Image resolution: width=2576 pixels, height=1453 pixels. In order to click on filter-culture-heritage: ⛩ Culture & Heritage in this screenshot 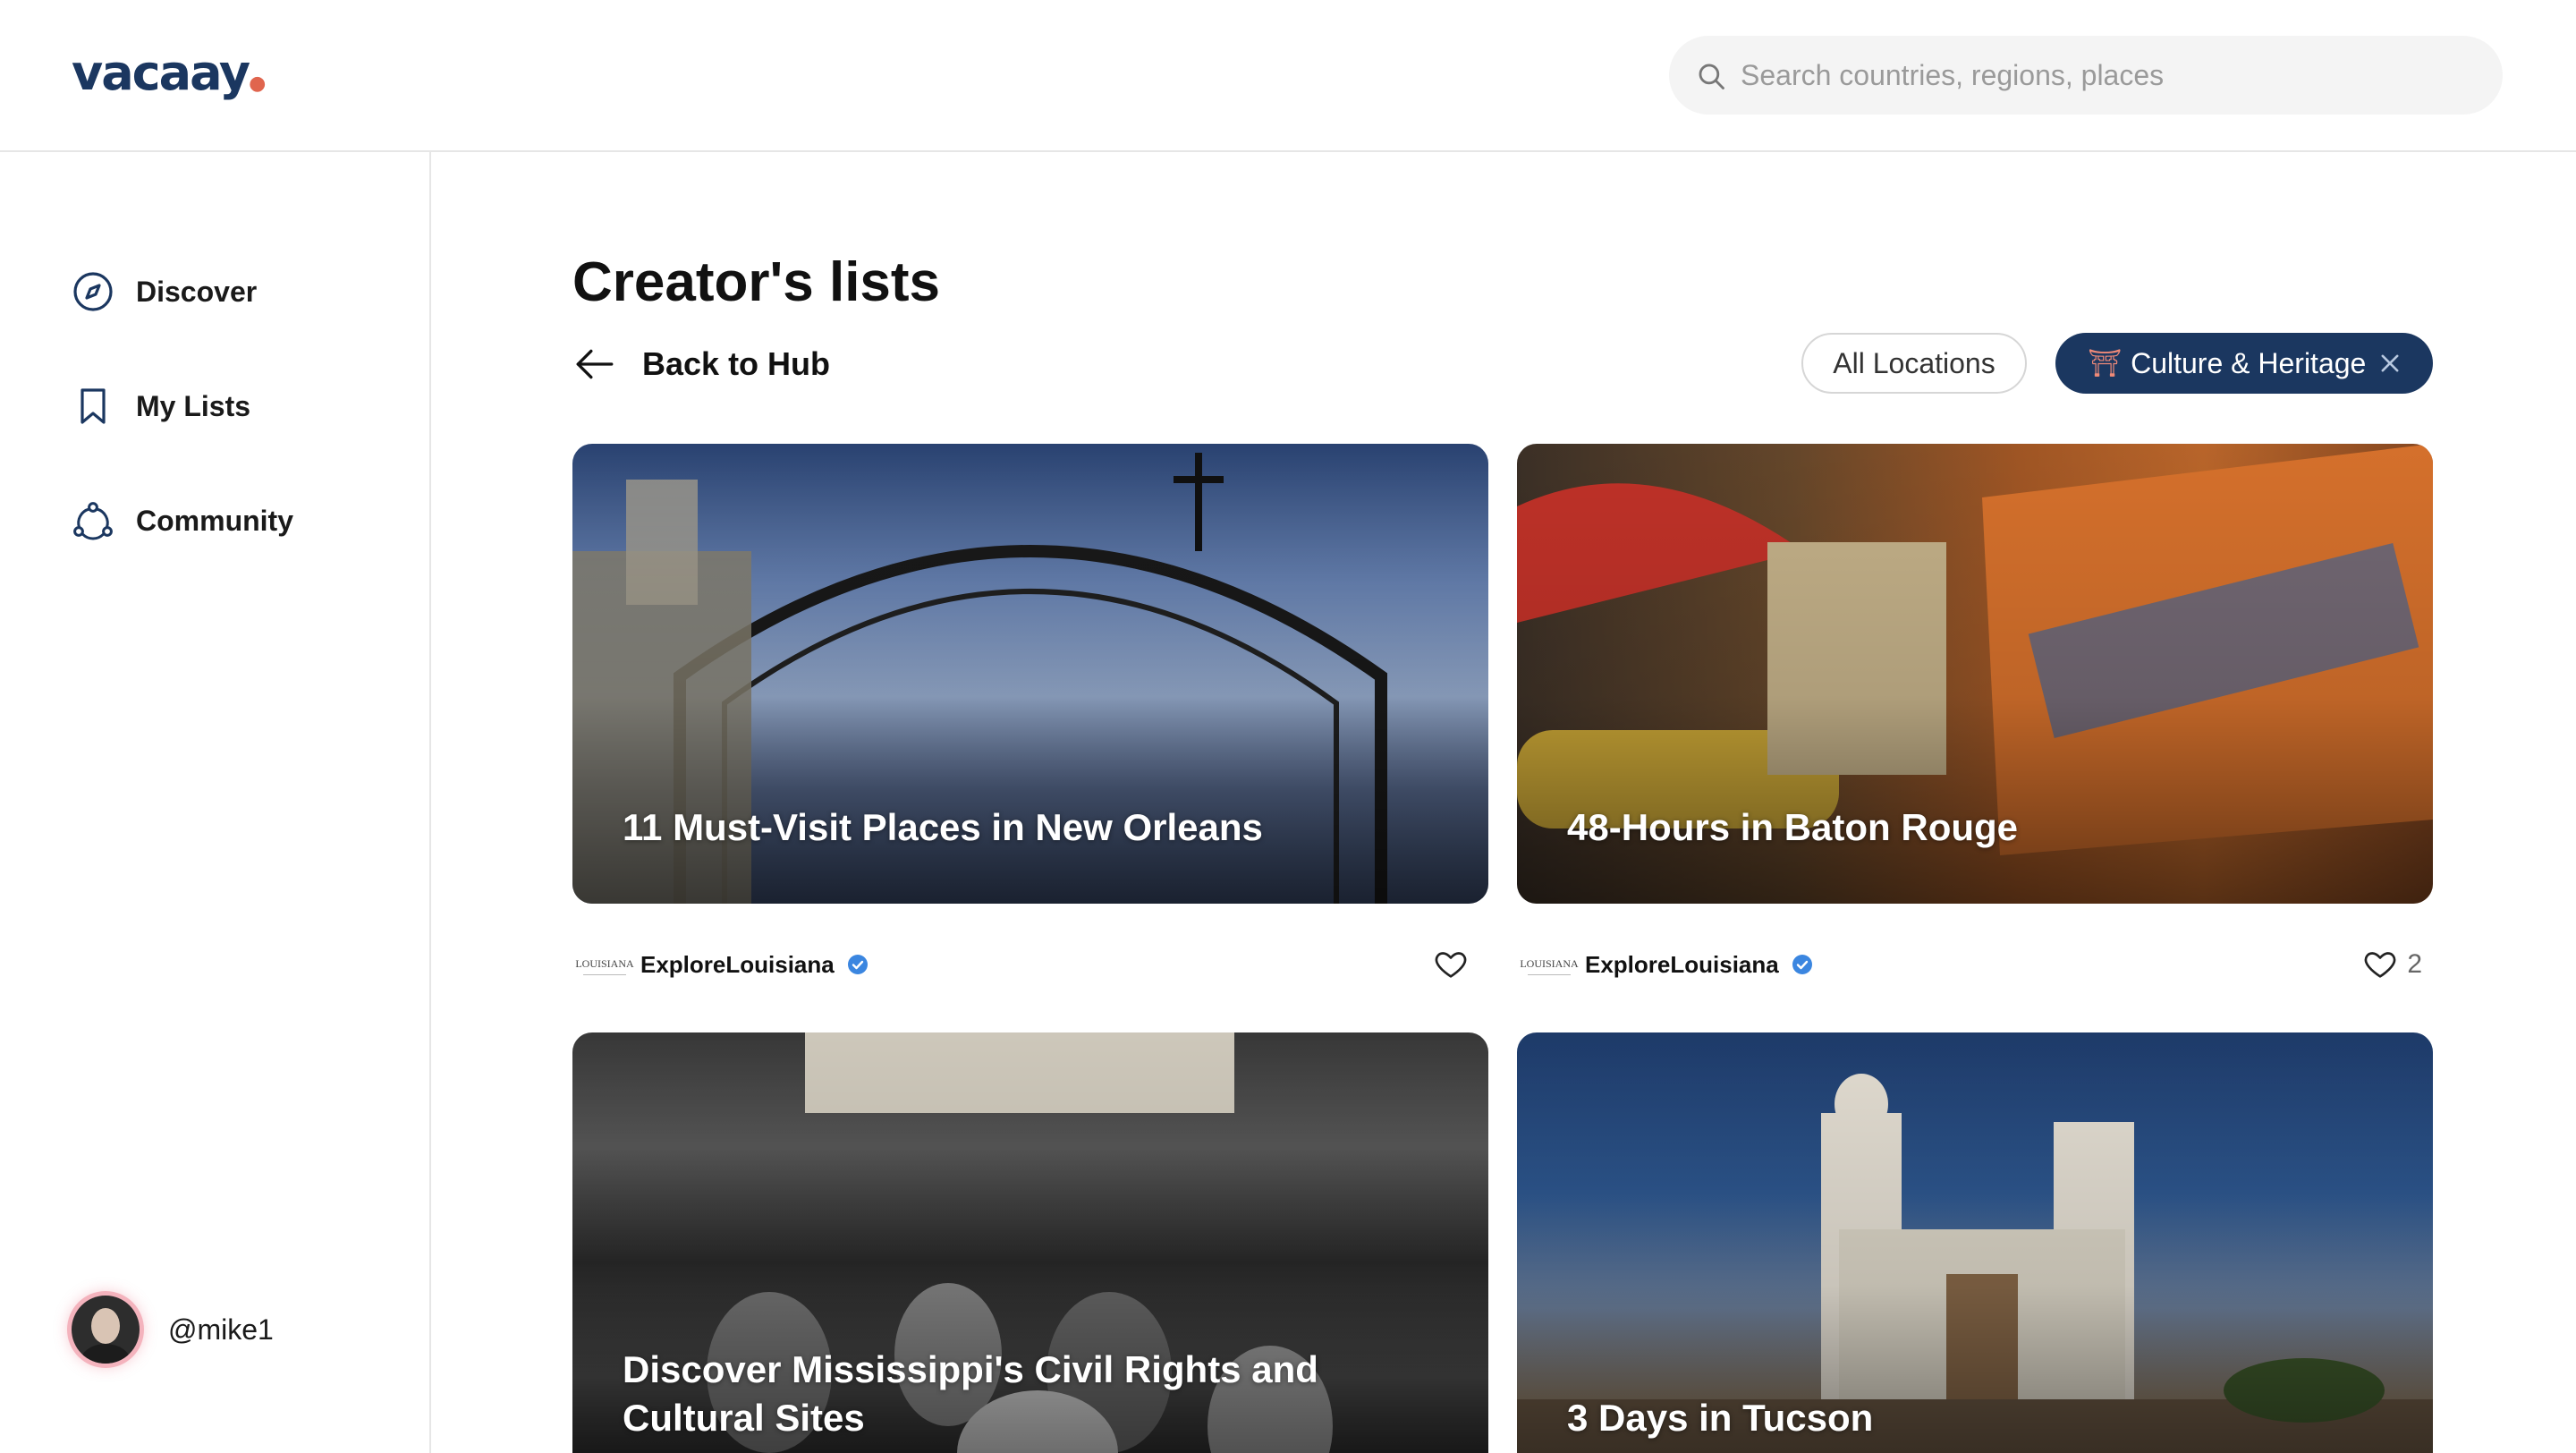, I will do `click(2244, 363)`.